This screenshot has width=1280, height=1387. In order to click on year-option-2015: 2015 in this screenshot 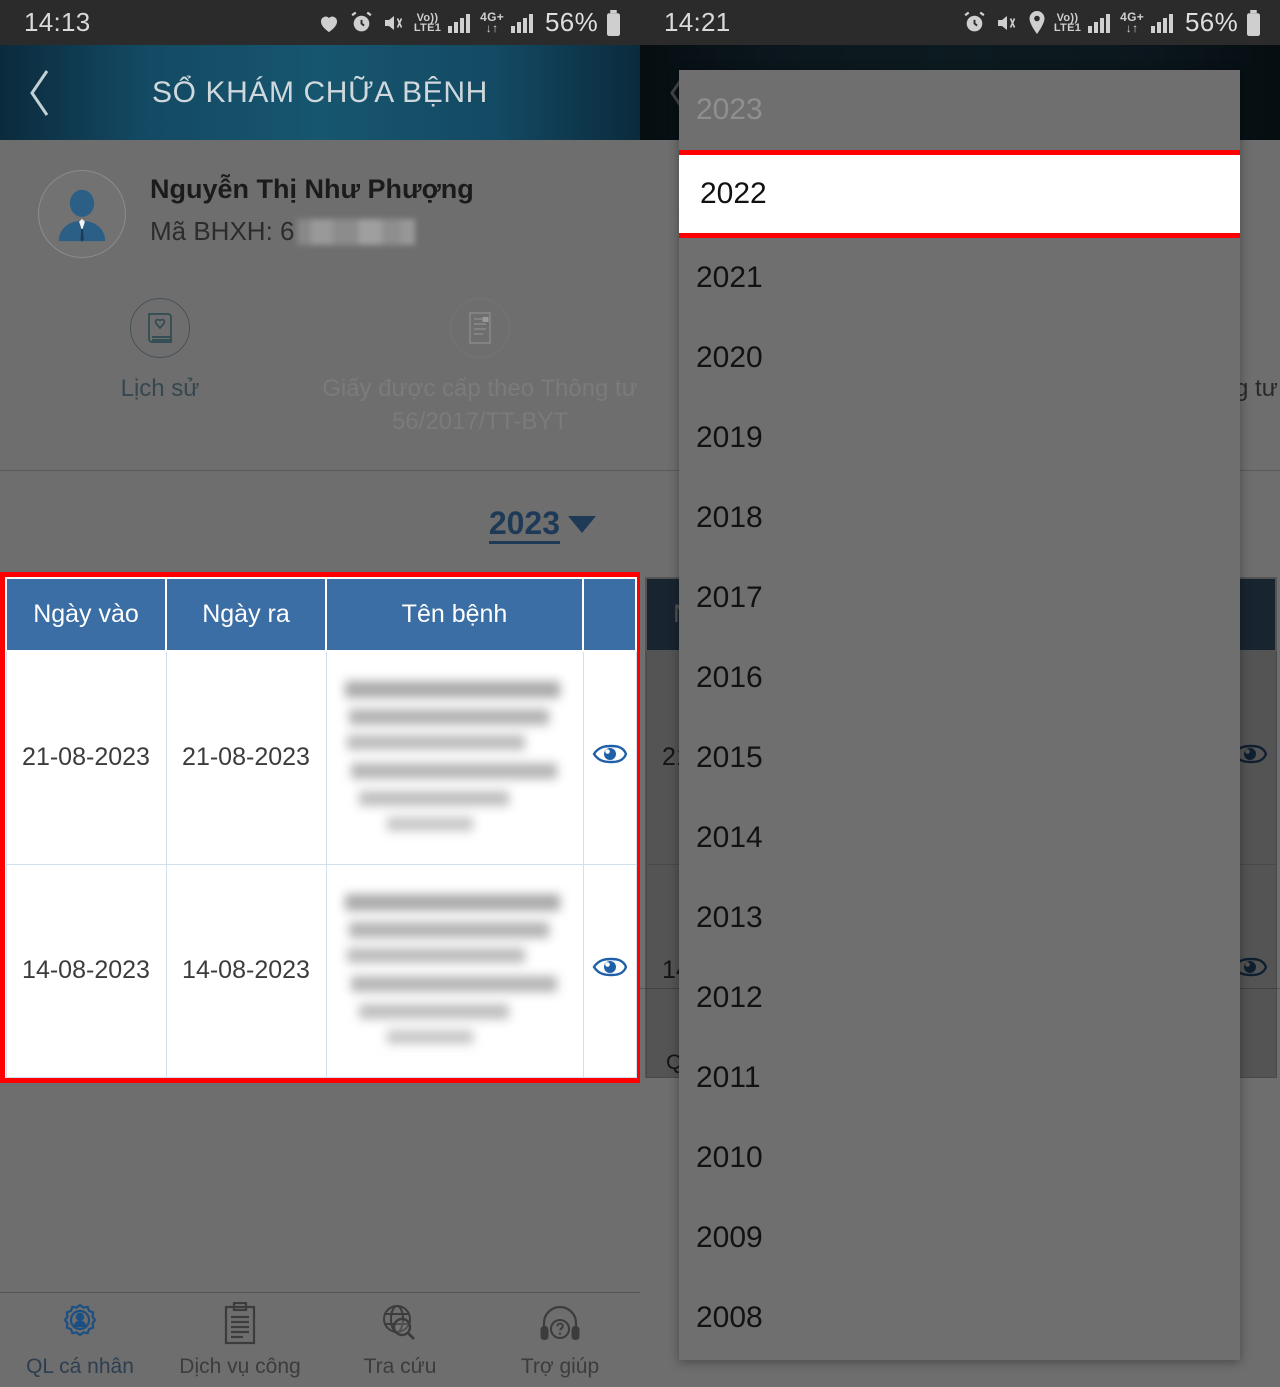, I will do `click(959, 758)`.